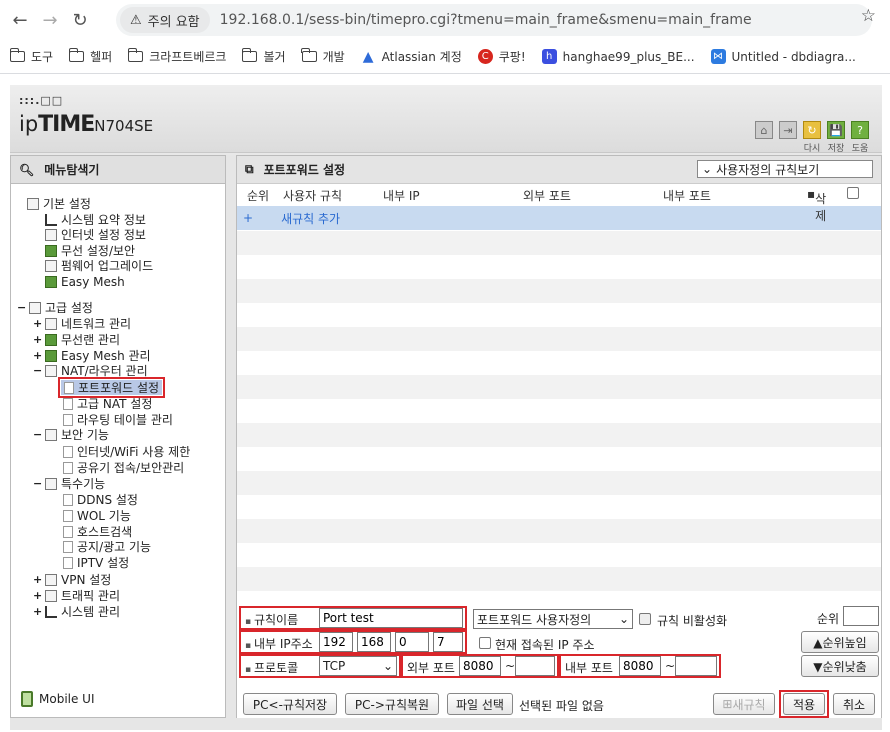  I want to click on menu-easymesh: Easy Mesh, so click(85, 281).